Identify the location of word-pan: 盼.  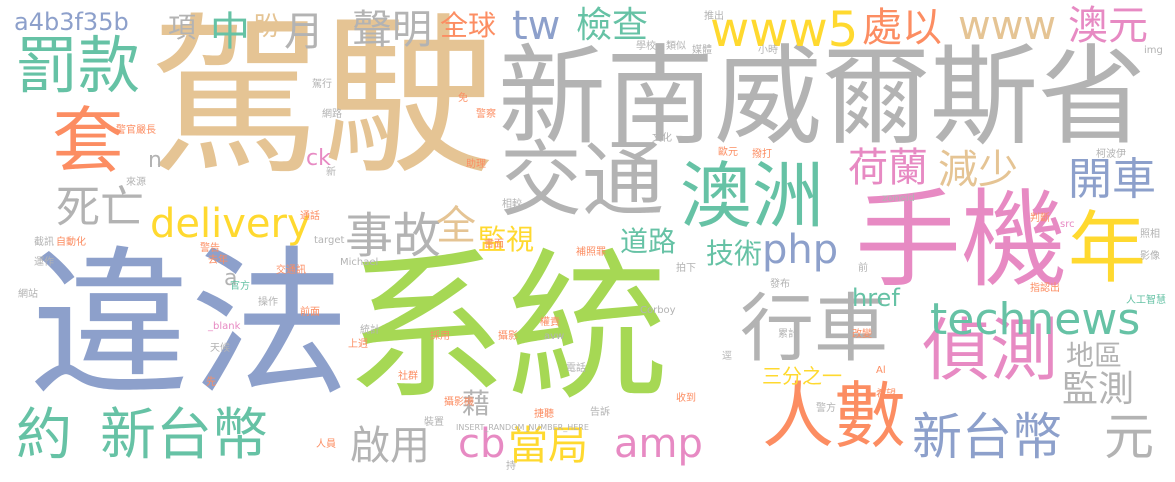
(267, 27).